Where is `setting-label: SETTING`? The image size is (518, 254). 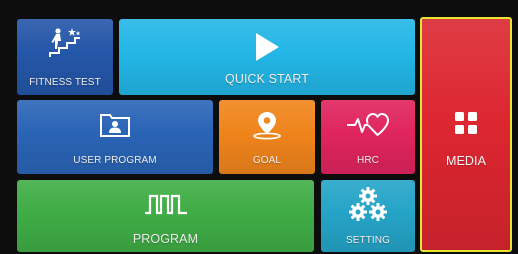
setting-label: SETTING is located at coordinates (368, 240).